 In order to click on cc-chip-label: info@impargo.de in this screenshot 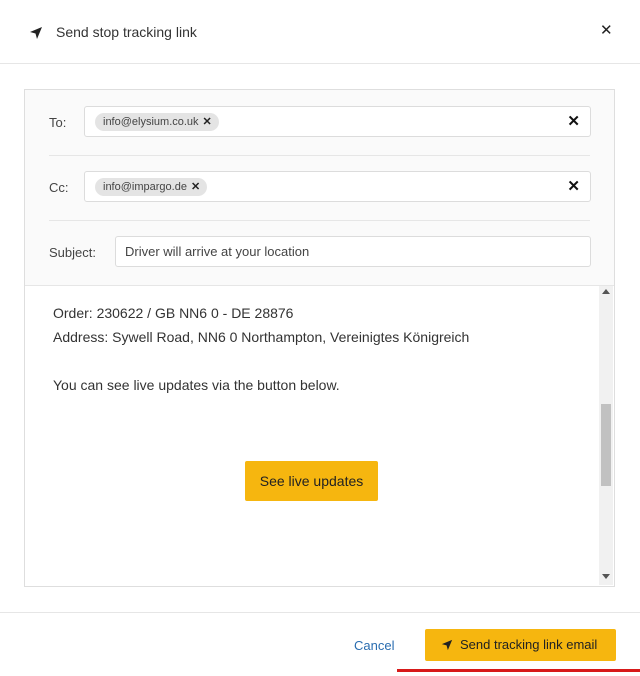, I will do `click(145, 187)`.